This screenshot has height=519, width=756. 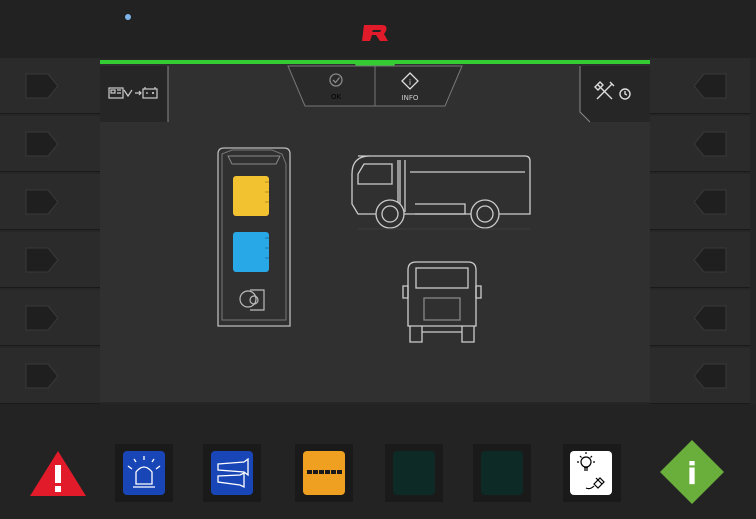 I want to click on info-button: i, so click(x=692, y=472).